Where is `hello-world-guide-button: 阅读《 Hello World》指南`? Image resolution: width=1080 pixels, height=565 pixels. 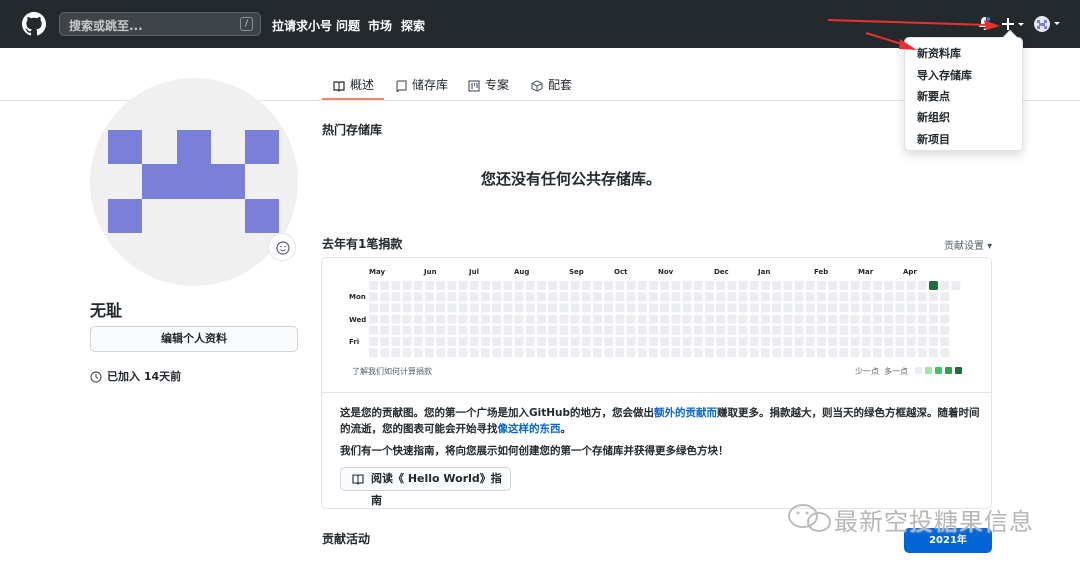
hello-world-guide-button: 阅读《 Hello World》指南 is located at coordinates (425, 487).